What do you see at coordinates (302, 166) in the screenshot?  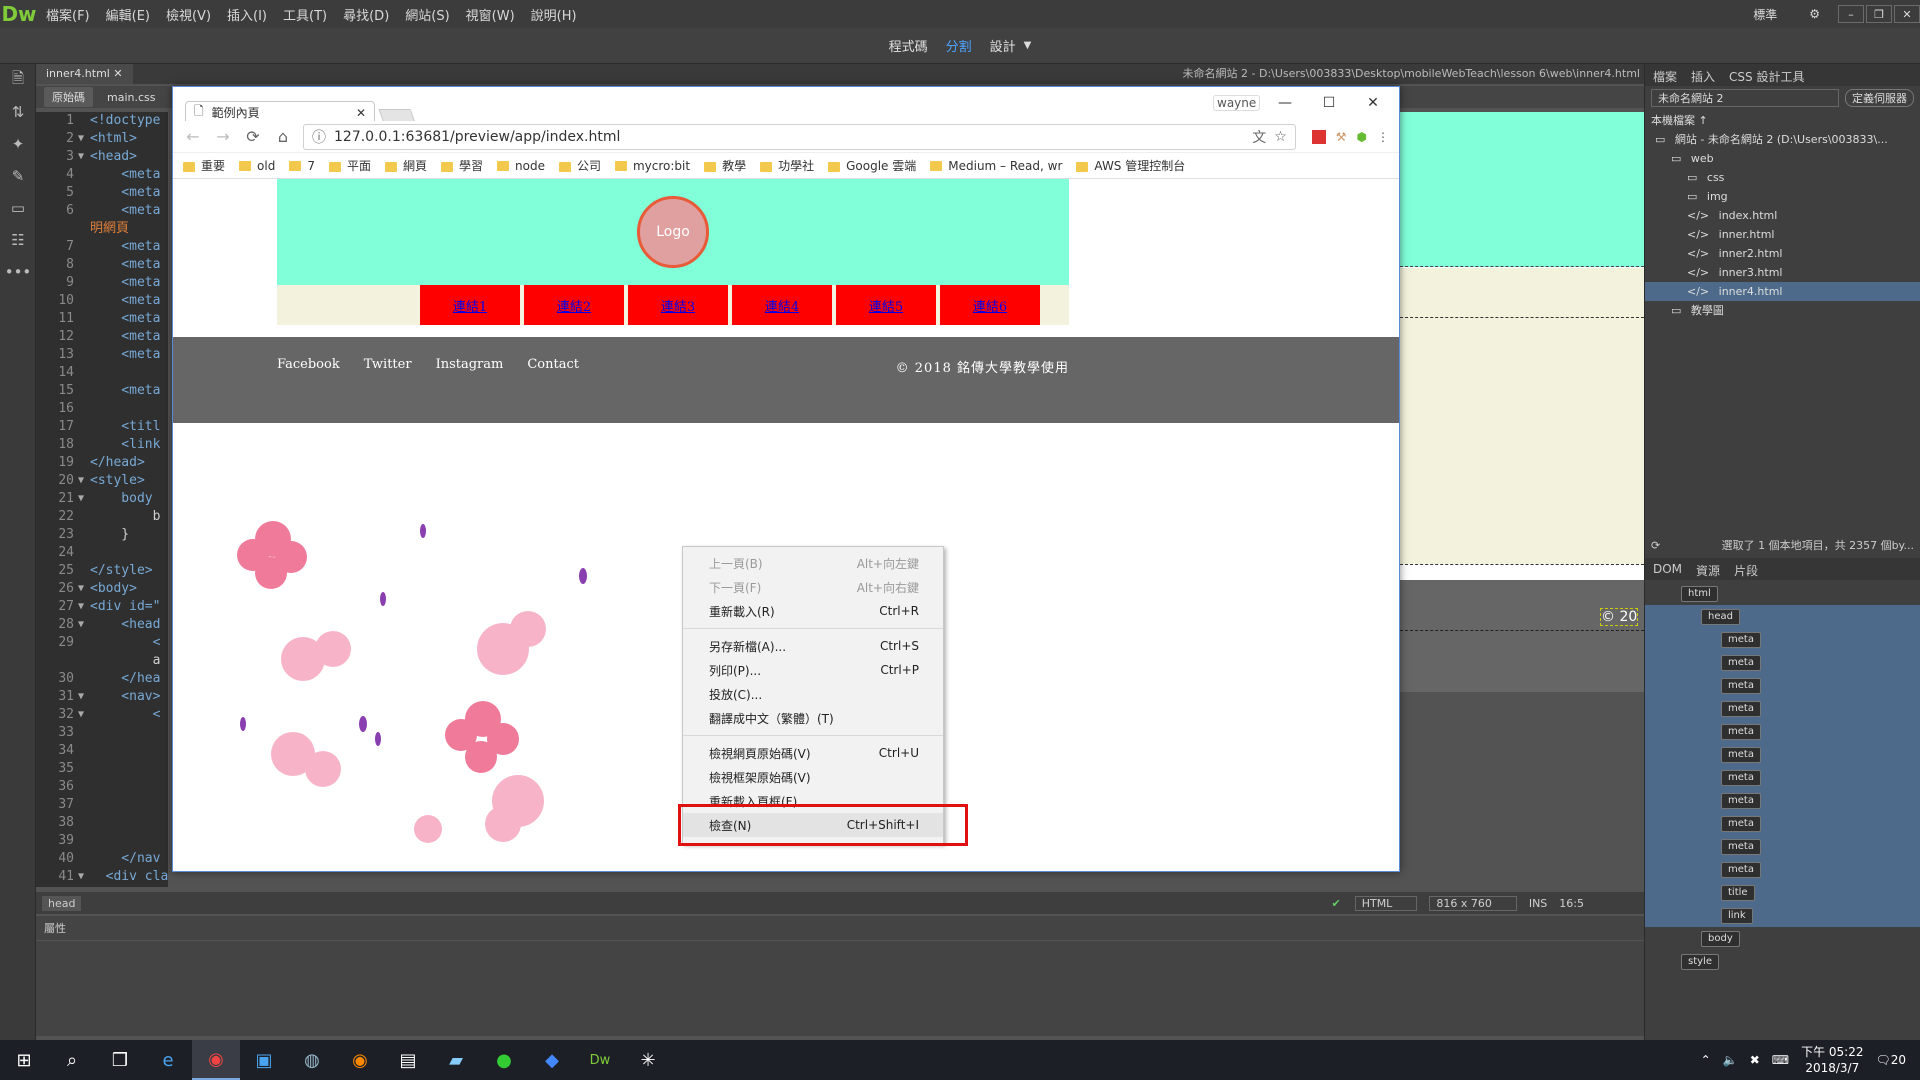 I see `bookmark-item: 7` at bounding box center [302, 166].